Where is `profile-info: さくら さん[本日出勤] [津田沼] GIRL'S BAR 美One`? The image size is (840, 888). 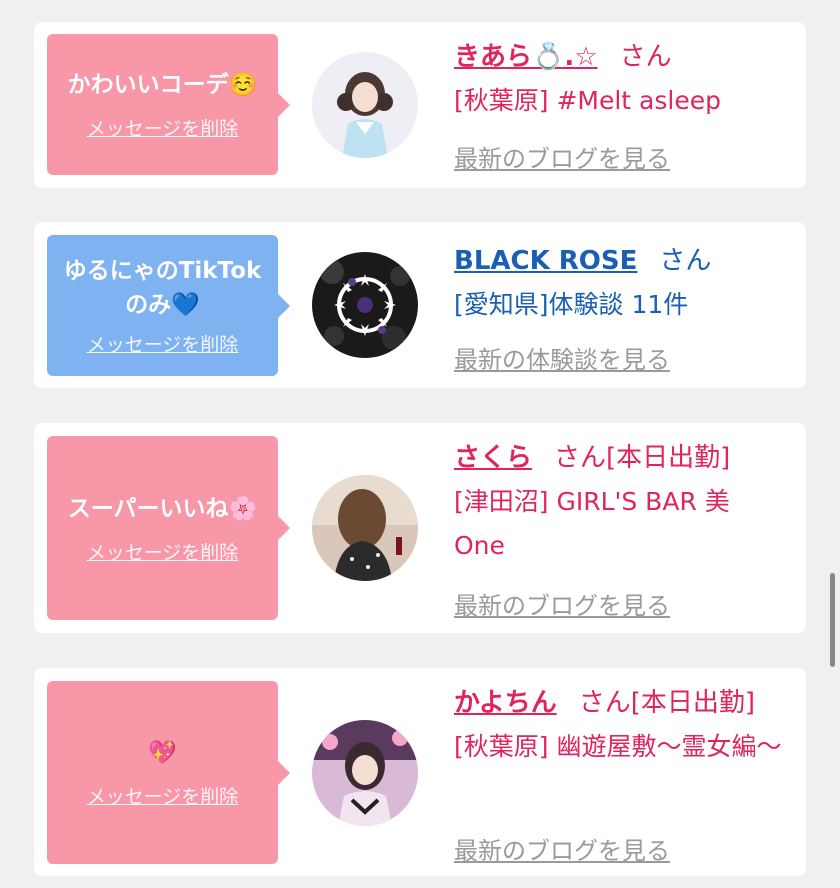 profile-info: さくら さん[本日出勤] [津田沼] GIRL'S BAR 美One is located at coordinates (623, 502).